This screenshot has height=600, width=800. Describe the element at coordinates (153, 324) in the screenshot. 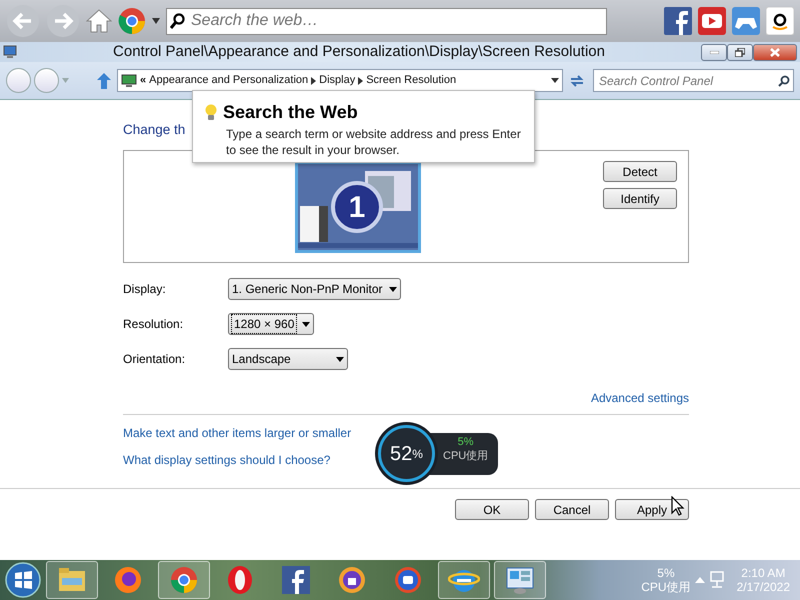

I see `field-label: Resolution:` at that location.